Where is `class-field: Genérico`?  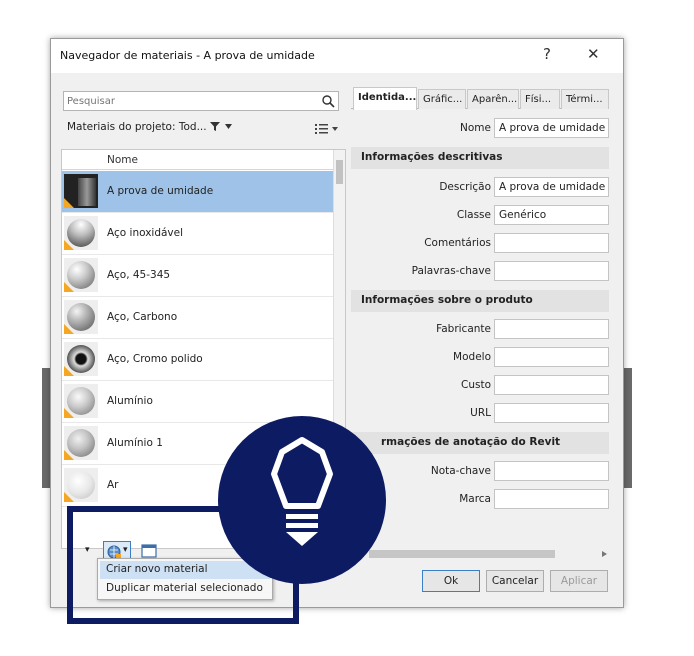 class-field: Genérico is located at coordinates (551, 215).